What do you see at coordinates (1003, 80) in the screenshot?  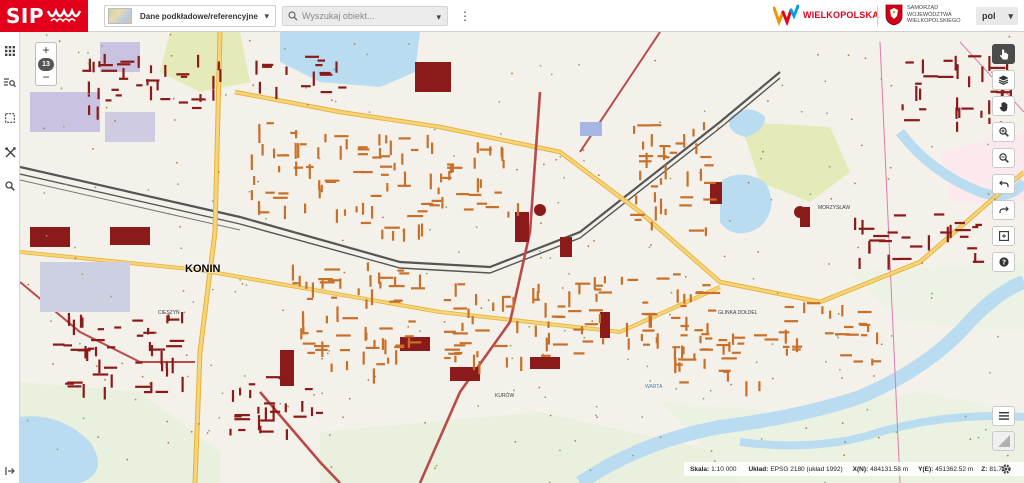 I see `layers-button` at bounding box center [1003, 80].